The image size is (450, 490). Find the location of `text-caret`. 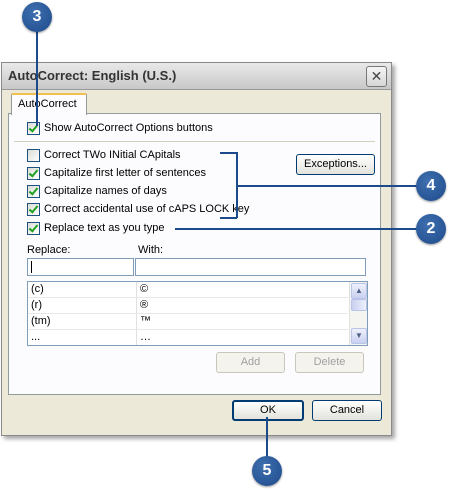

text-caret is located at coordinates (31, 267).